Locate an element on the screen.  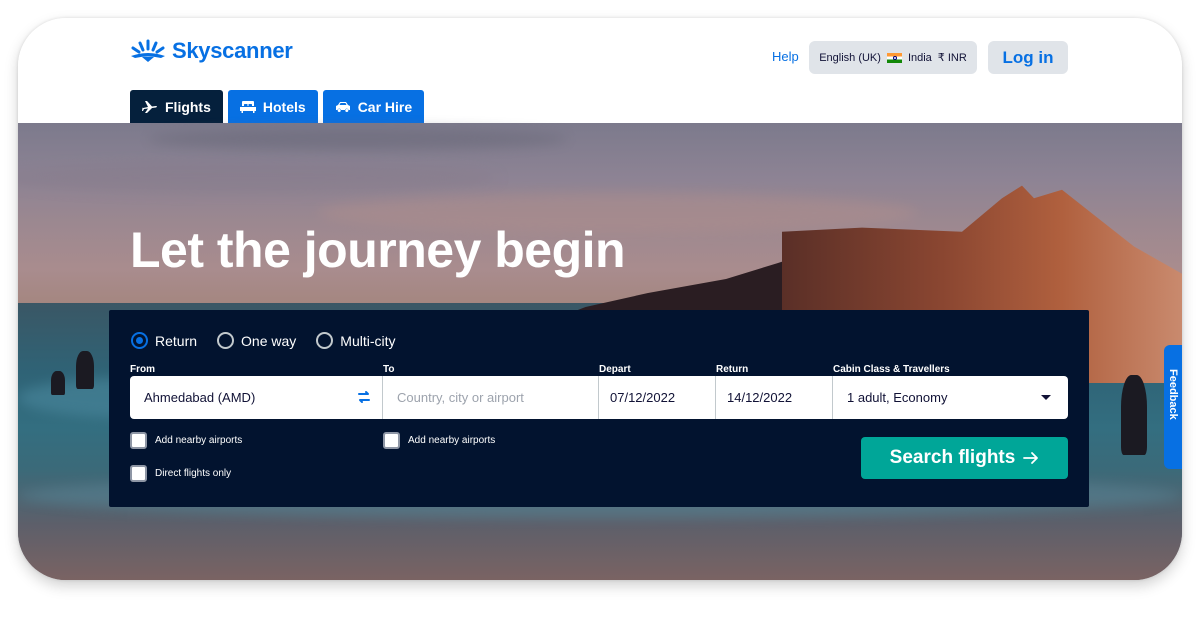
radio-multi-city: Multi-city is located at coordinates (356, 340).